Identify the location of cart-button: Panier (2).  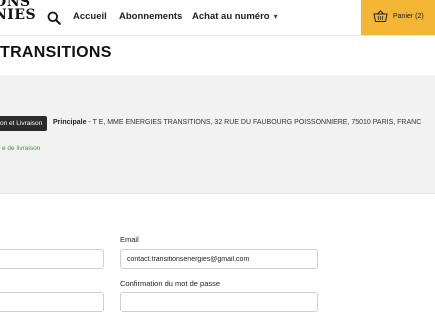
(398, 17).